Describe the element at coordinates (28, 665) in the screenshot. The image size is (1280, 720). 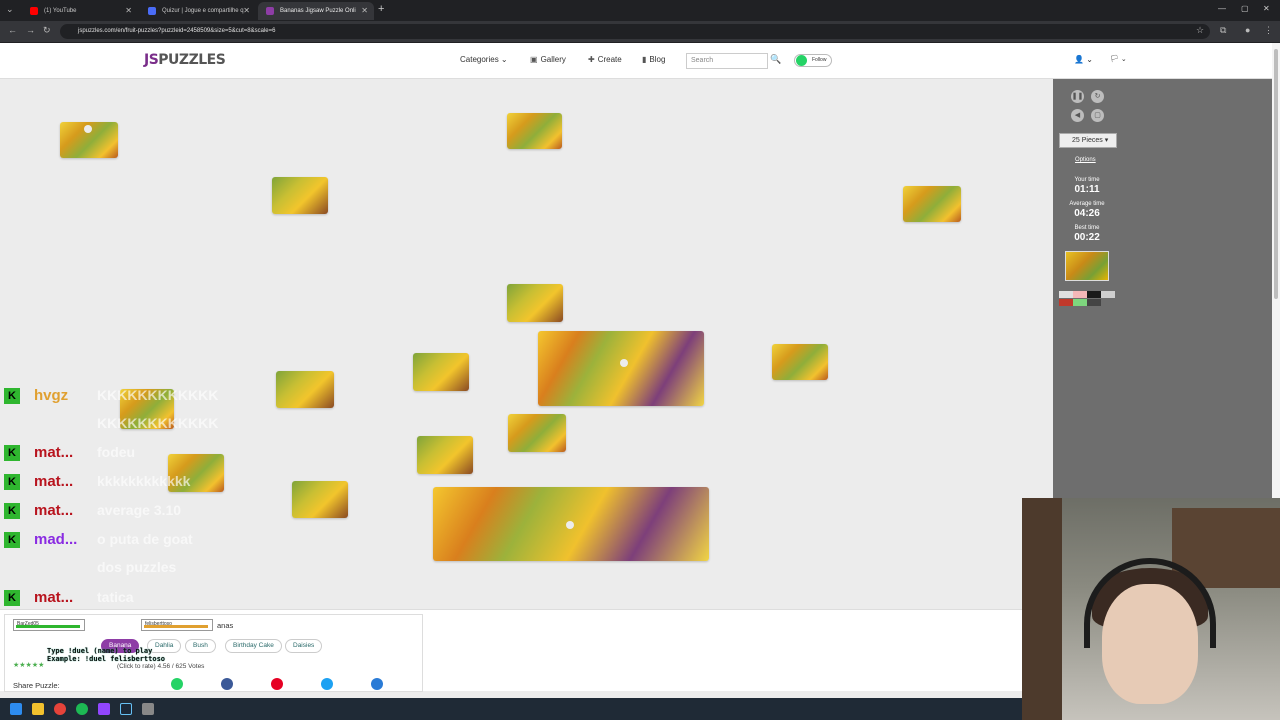
I see `rating-stars: ★★★★★` at that location.